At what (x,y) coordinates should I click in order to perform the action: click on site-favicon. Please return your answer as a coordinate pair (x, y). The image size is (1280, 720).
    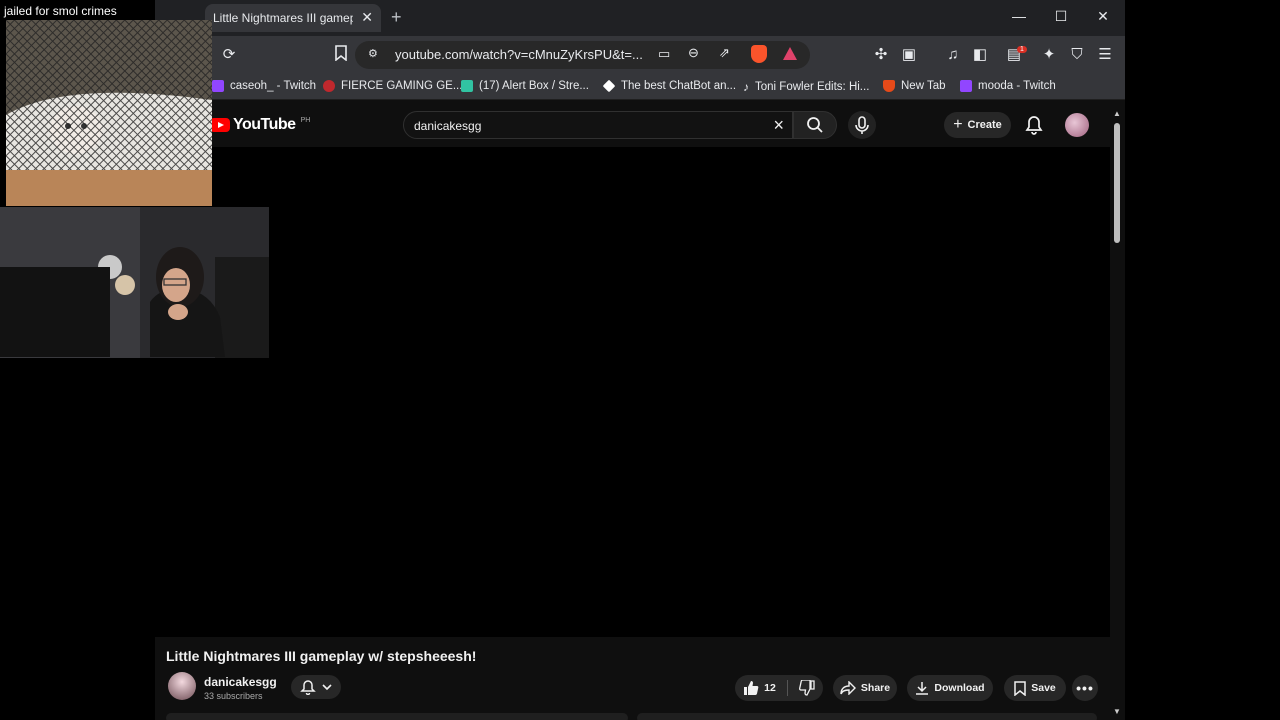
    Looking at the image, I should click on (329, 86).